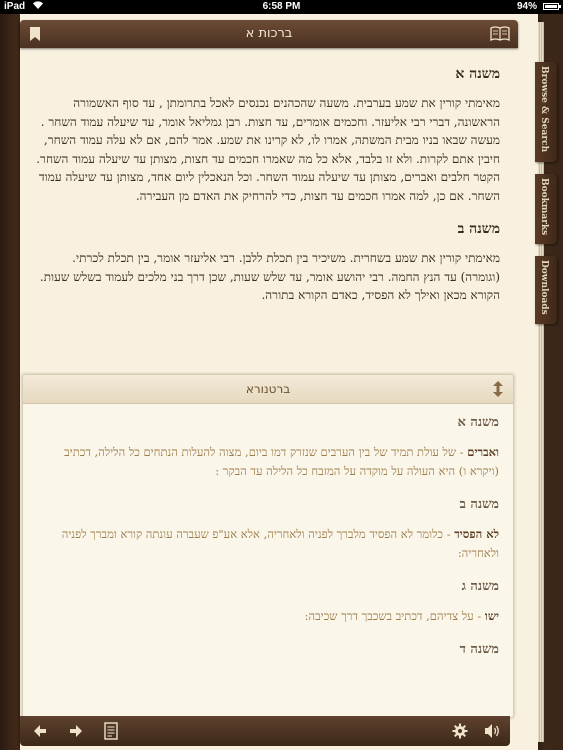 This screenshot has height=750, width=563. What do you see at coordinates (394, 616) in the screenshot?
I see `commentary-text: - על צדיהם, דכתיב בשכבך דרך שכיבה:` at bounding box center [394, 616].